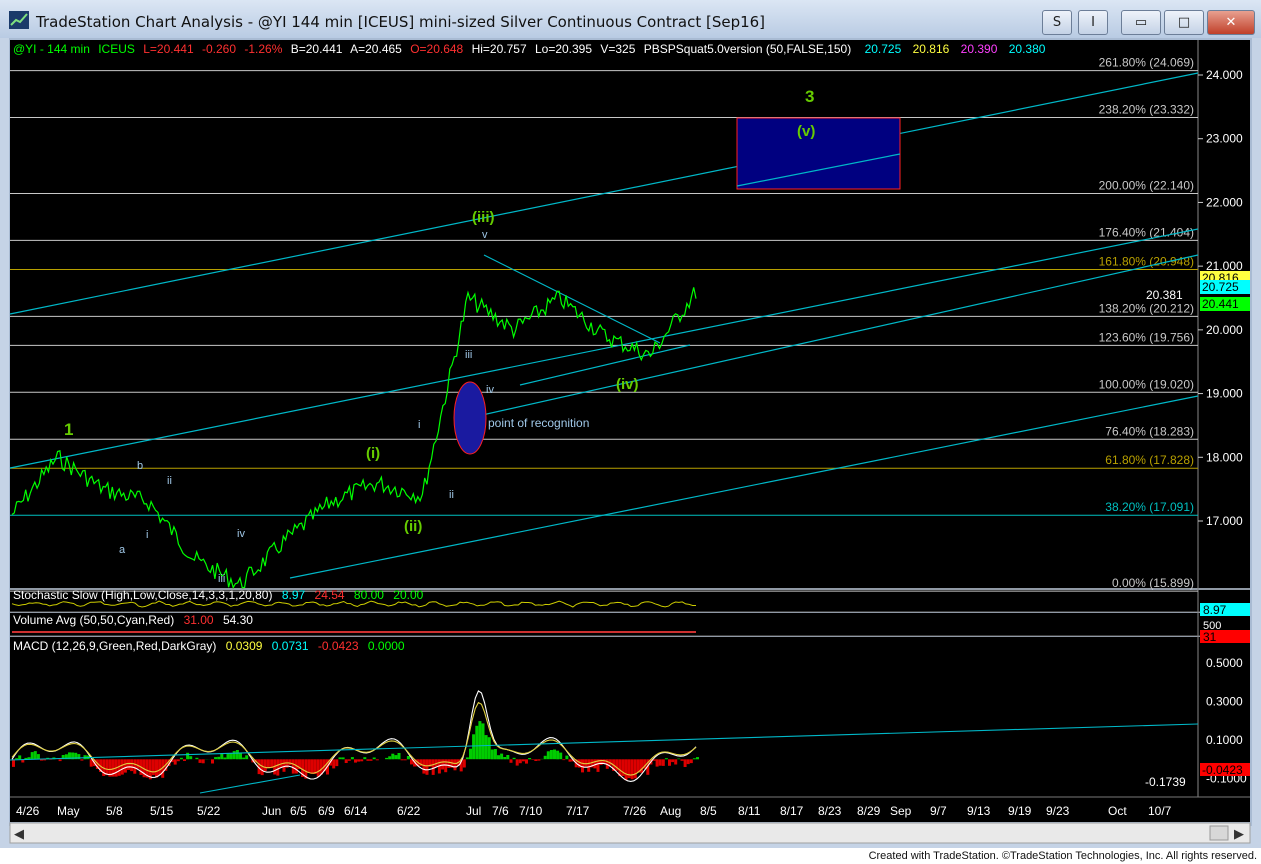 This screenshot has height=864, width=1261. Describe the element at coordinates (140, 466) in the screenshot. I see `sub-label-b: b` at that location.